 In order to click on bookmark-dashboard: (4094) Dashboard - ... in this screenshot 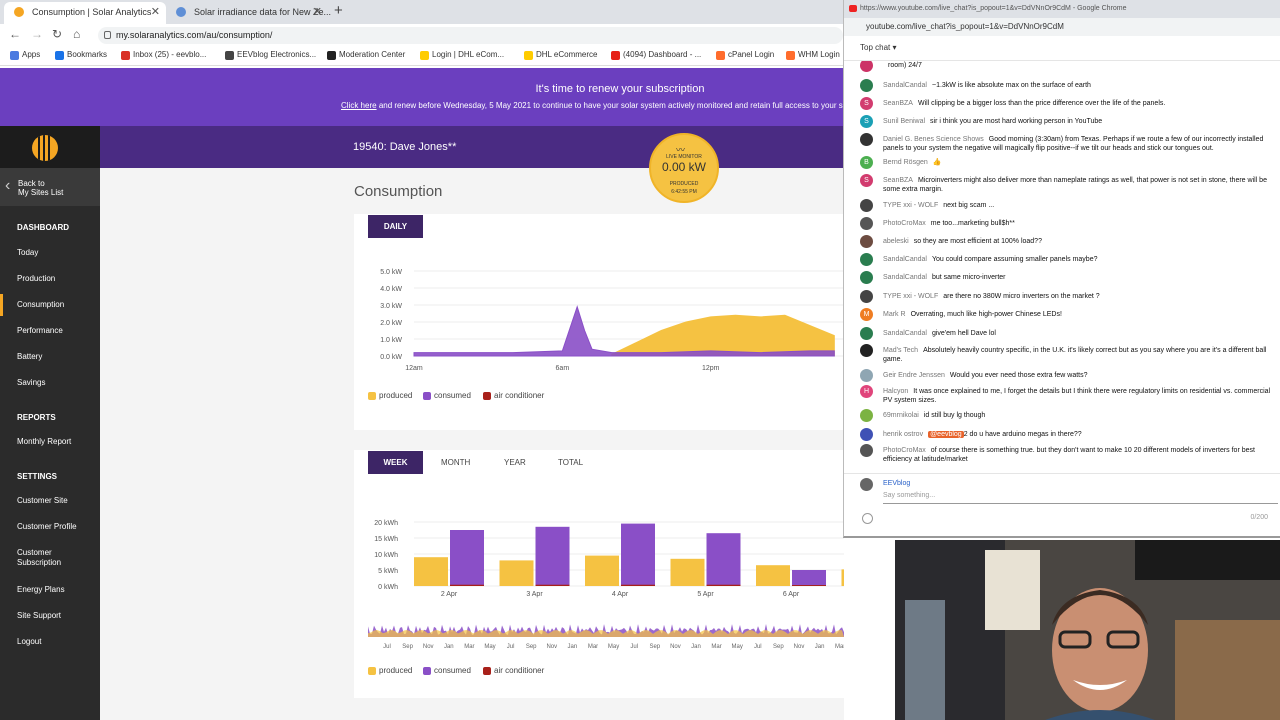, I will do `click(656, 55)`.